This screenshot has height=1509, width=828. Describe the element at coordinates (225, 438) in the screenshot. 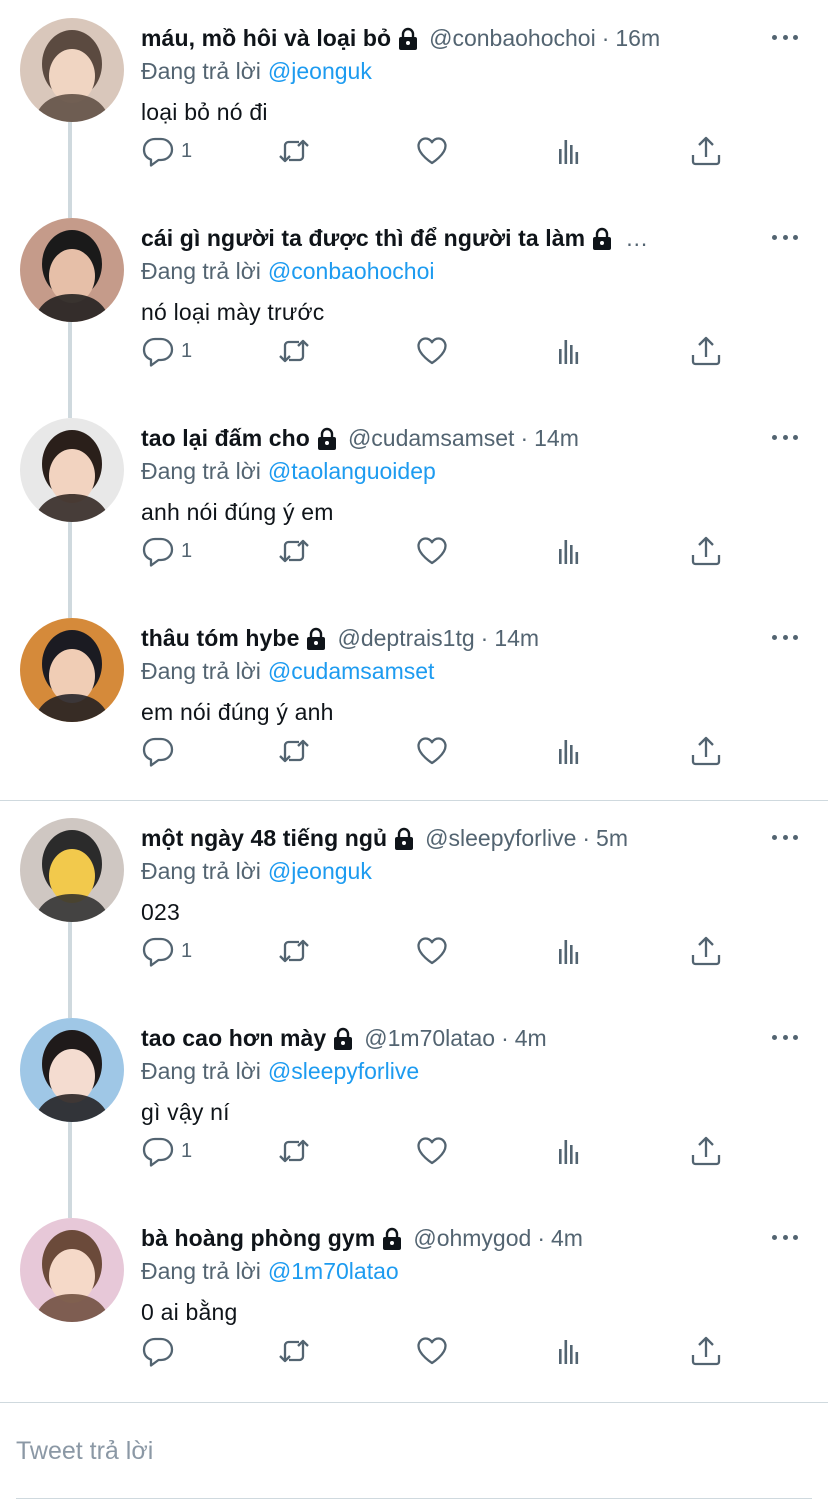

I see `display-name: tao lại đấm cho` at that location.